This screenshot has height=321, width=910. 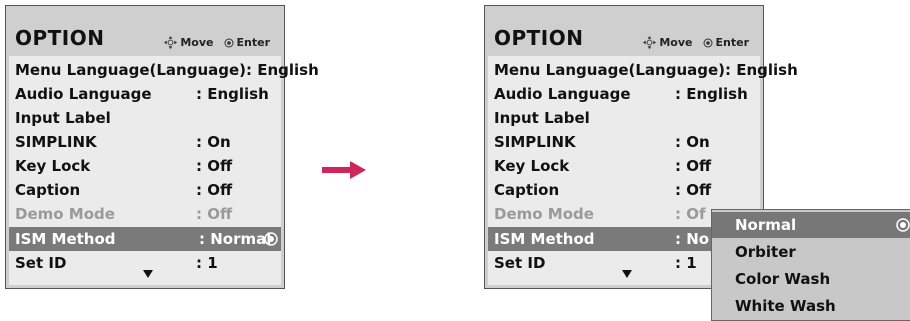 I want to click on option-label: White Wash, so click(x=785, y=306).